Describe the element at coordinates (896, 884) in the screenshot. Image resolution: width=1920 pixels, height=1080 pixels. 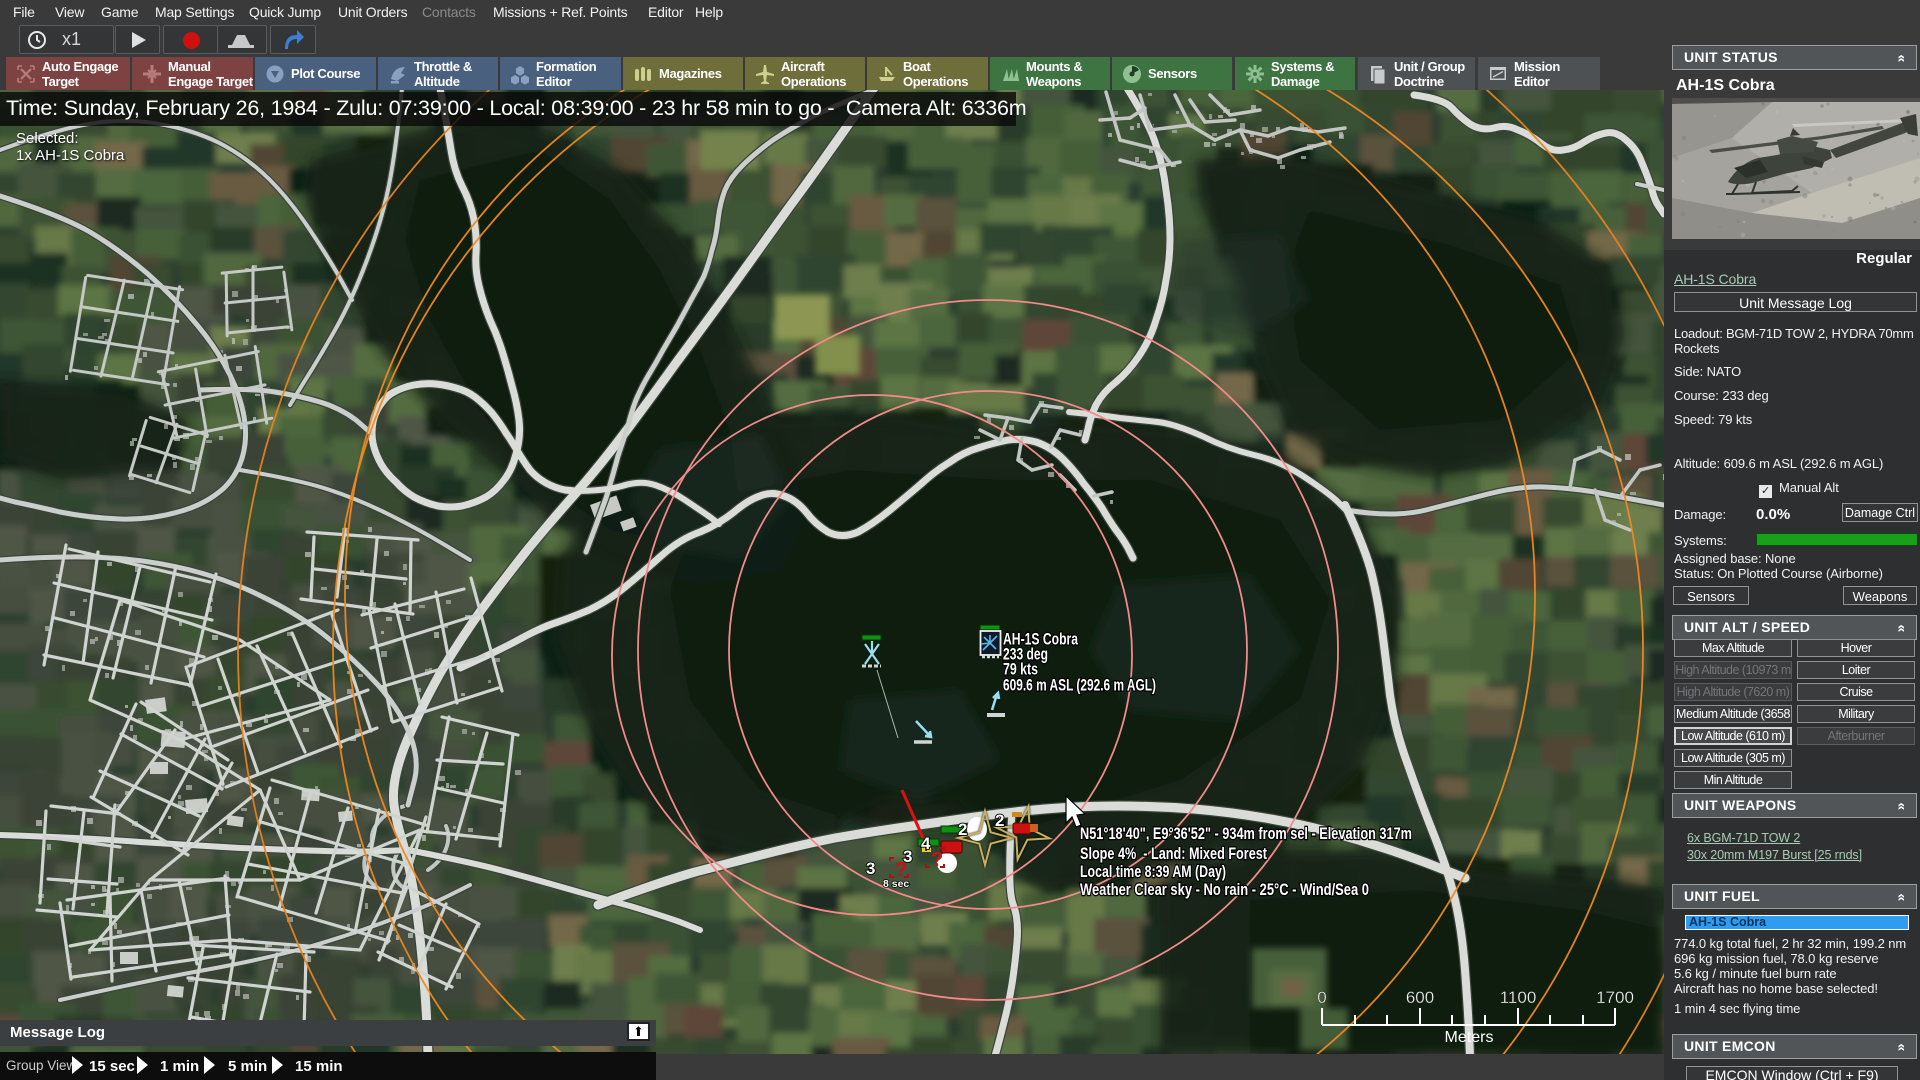
I see `svg-text: 8 sec` at that location.